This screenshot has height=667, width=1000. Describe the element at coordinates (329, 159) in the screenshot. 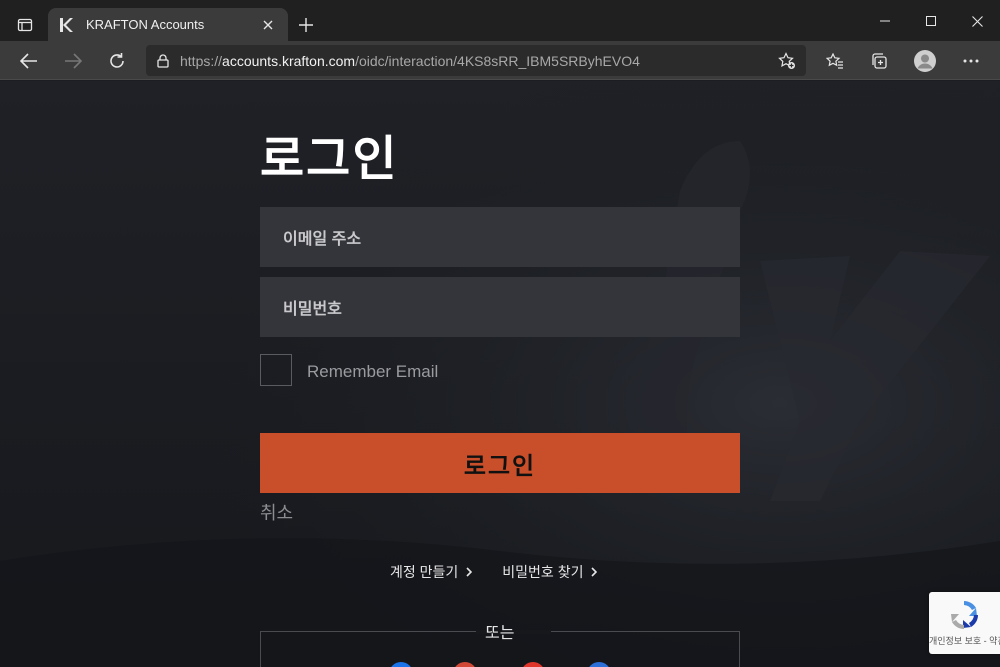

I see `page-title: 로그인` at that location.